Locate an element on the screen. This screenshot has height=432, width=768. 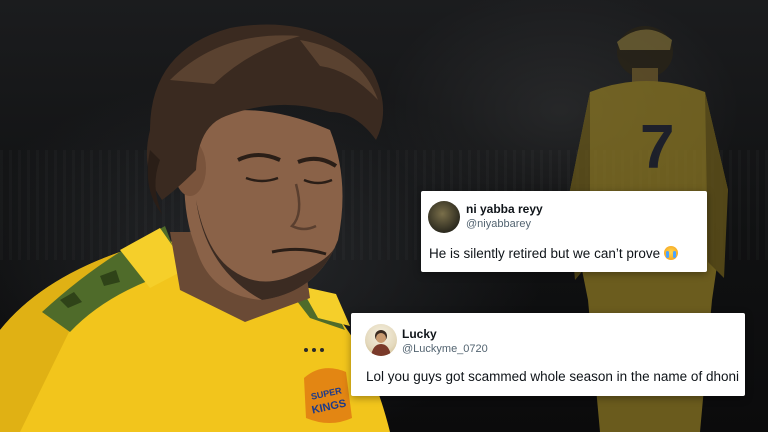
tweet-display-name: ni yabba reyy is located at coordinates (504, 209).